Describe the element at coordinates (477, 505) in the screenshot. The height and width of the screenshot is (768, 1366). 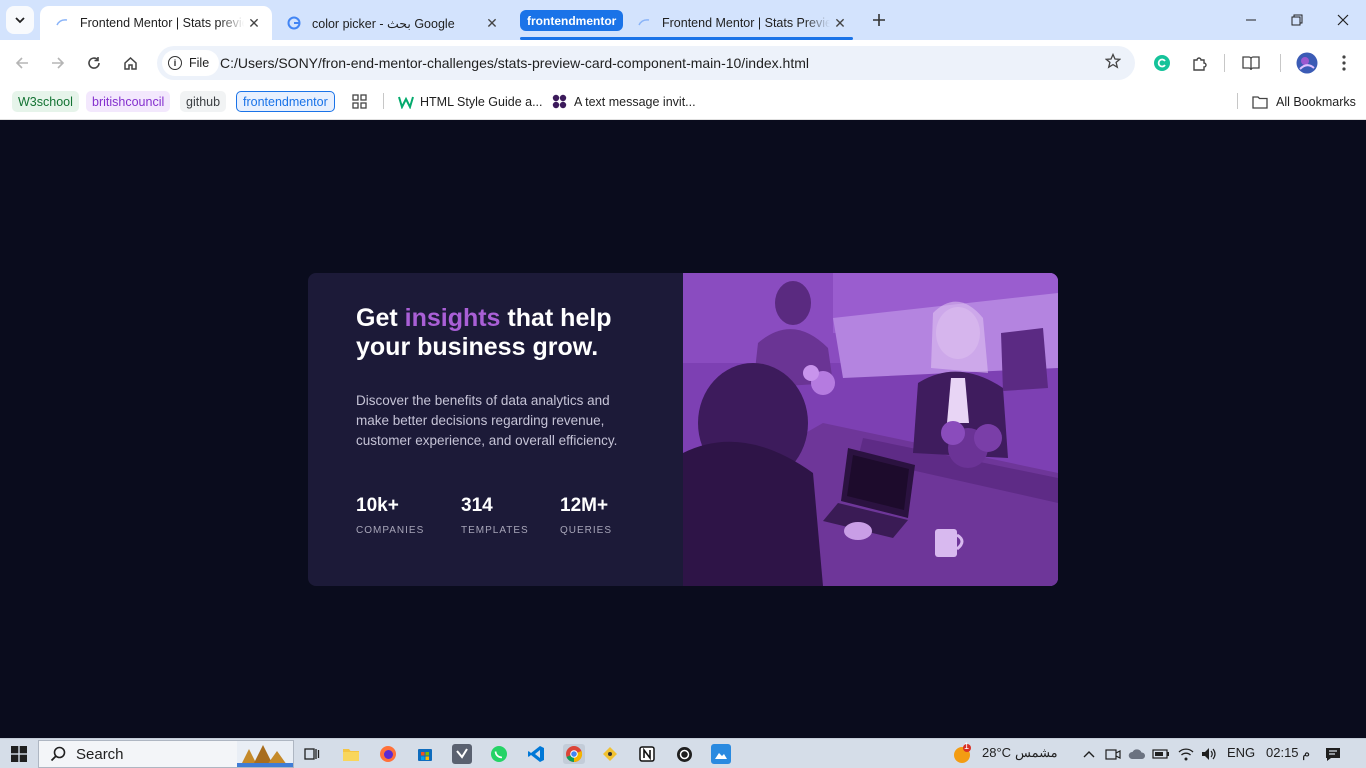
I see `stat-value: 314` at that location.